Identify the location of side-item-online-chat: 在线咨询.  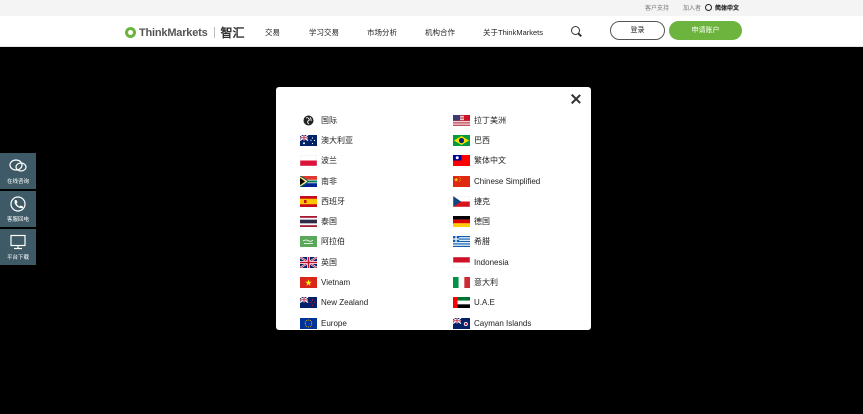
(18, 171).